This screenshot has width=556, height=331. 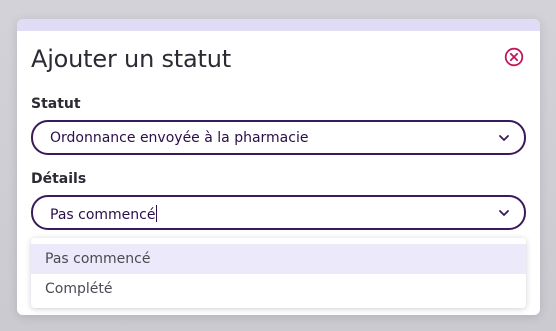 I want to click on details-select-value: Pas commencé, so click(x=104, y=214).